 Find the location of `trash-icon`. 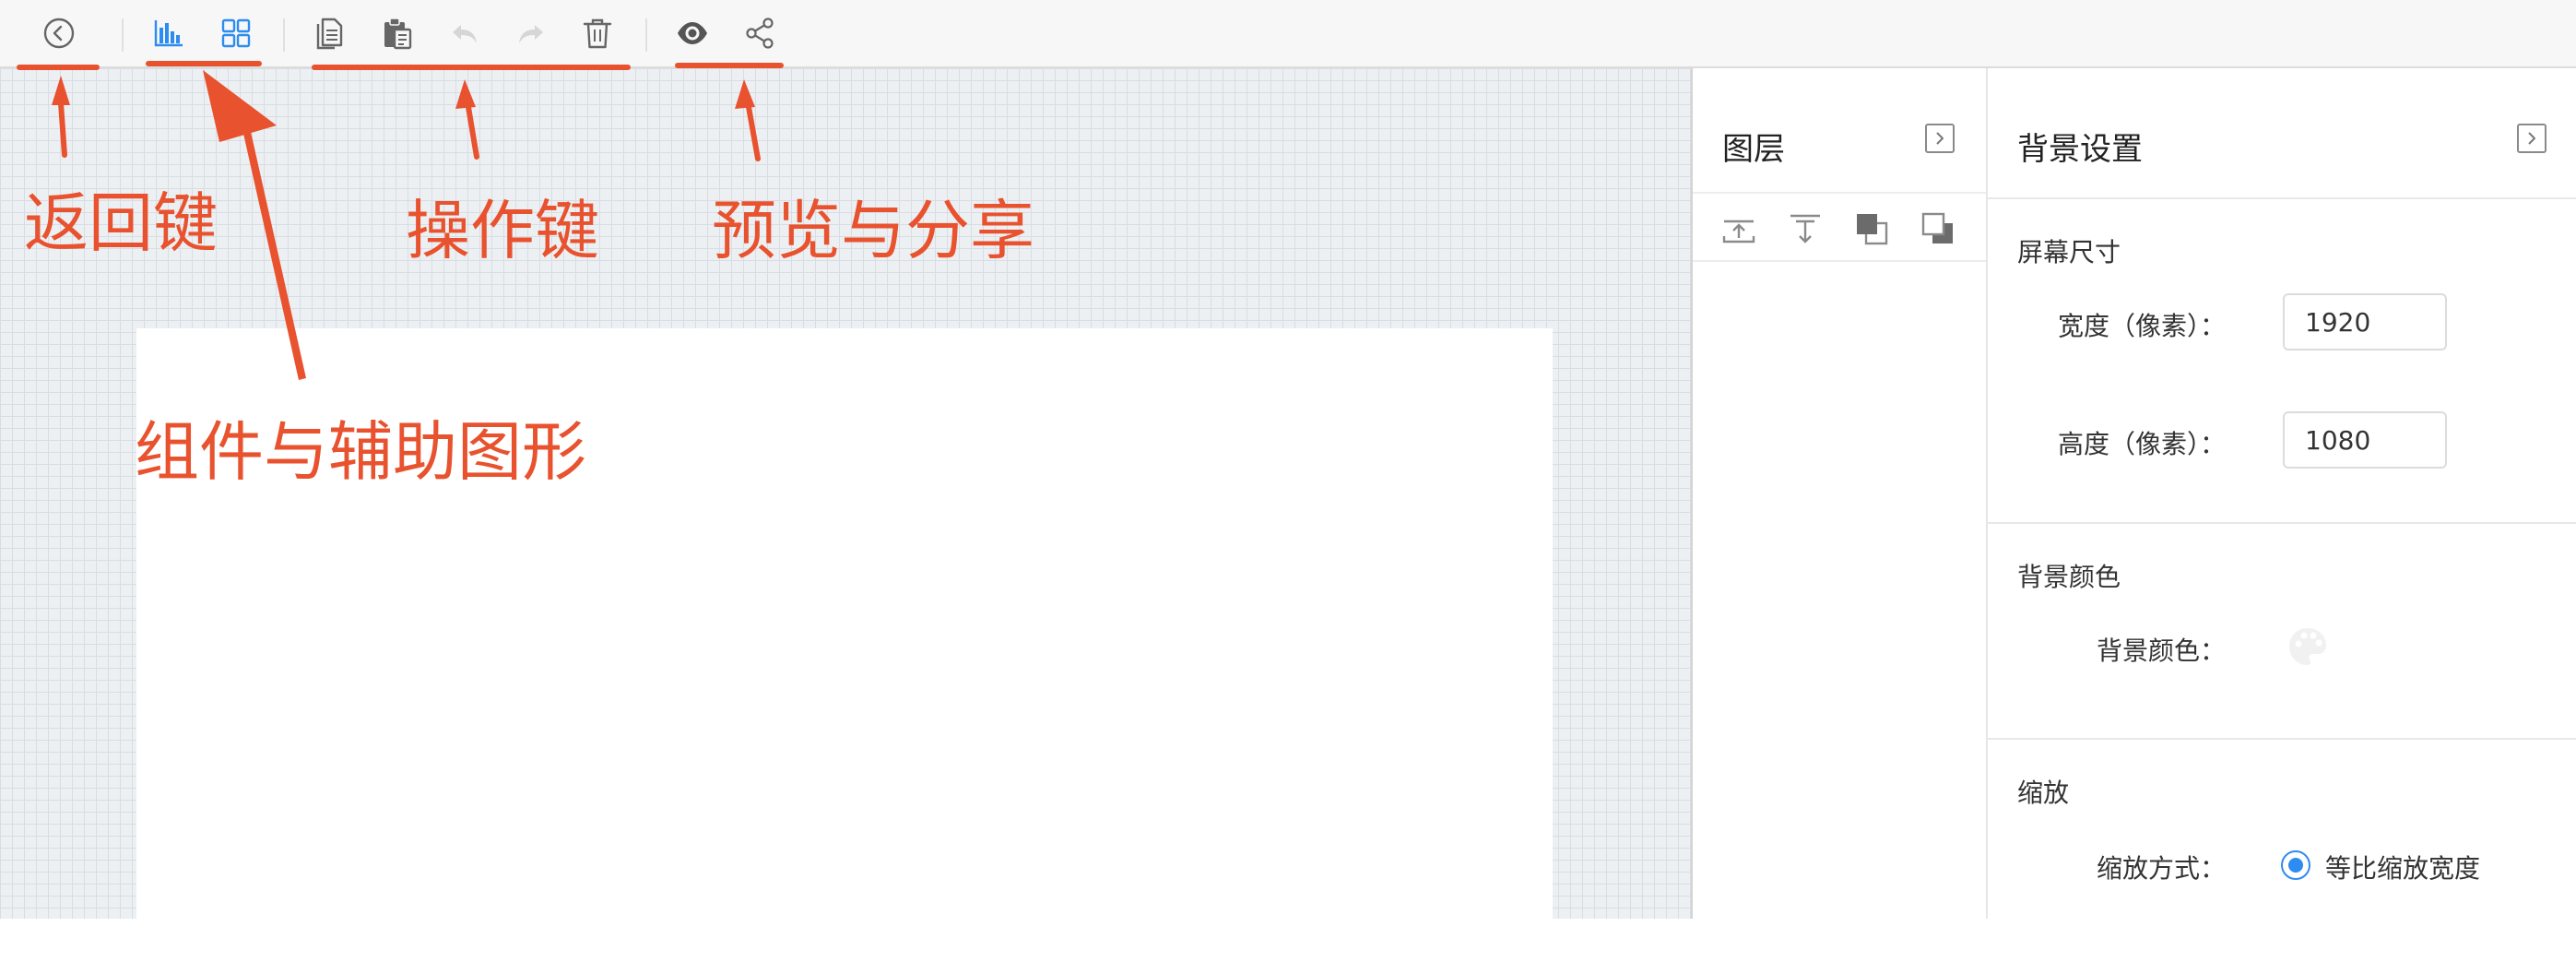

trash-icon is located at coordinates (597, 33).